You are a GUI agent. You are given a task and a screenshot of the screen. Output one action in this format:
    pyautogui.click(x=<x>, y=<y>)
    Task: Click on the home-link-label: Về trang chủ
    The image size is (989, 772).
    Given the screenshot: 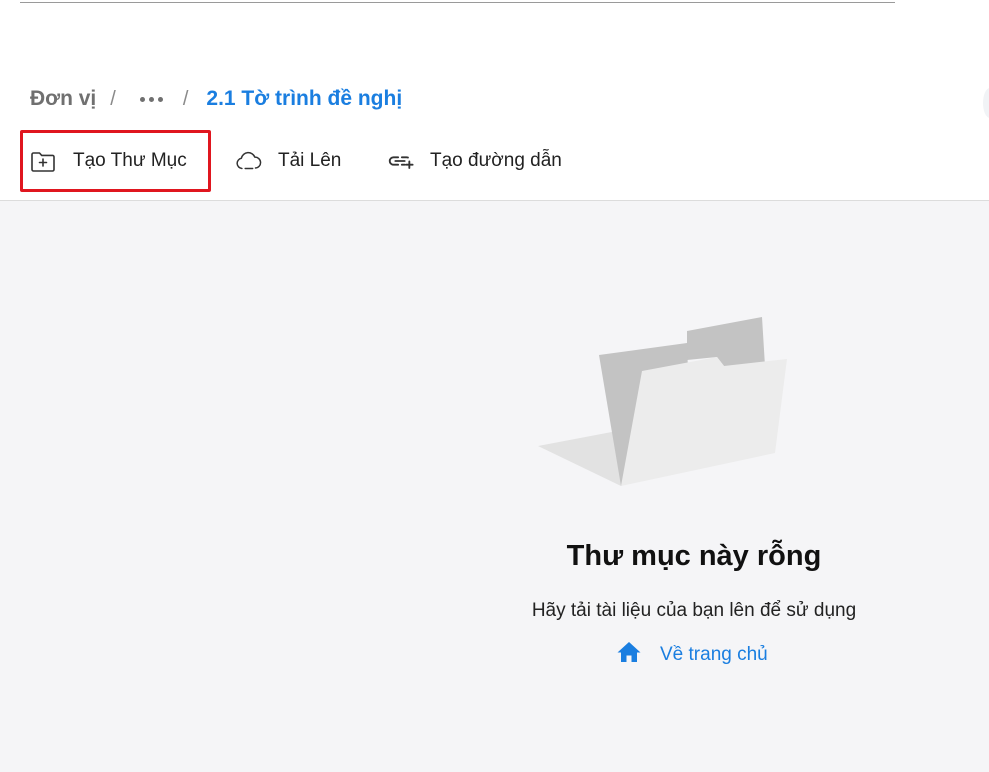 What is the action you would take?
    pyautogui.click(x=714, y=654)
    